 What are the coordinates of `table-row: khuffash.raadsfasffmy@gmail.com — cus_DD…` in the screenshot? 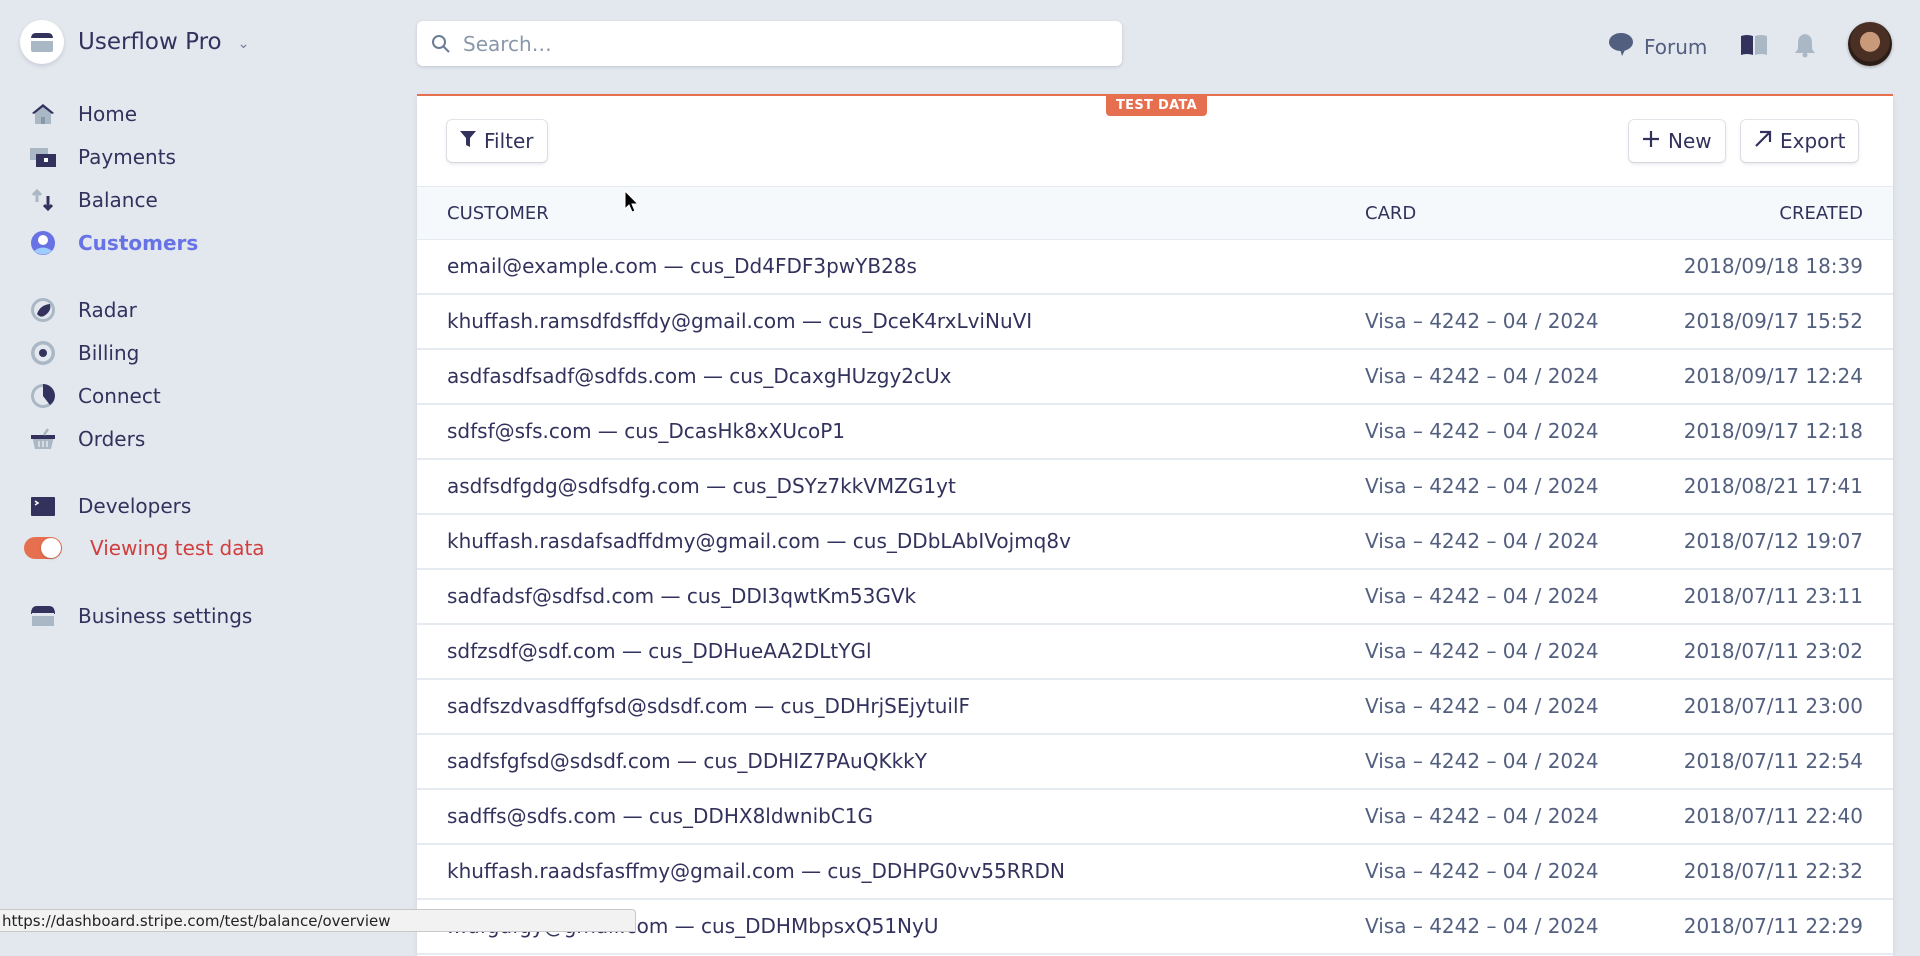 It's located at (1155, 872).